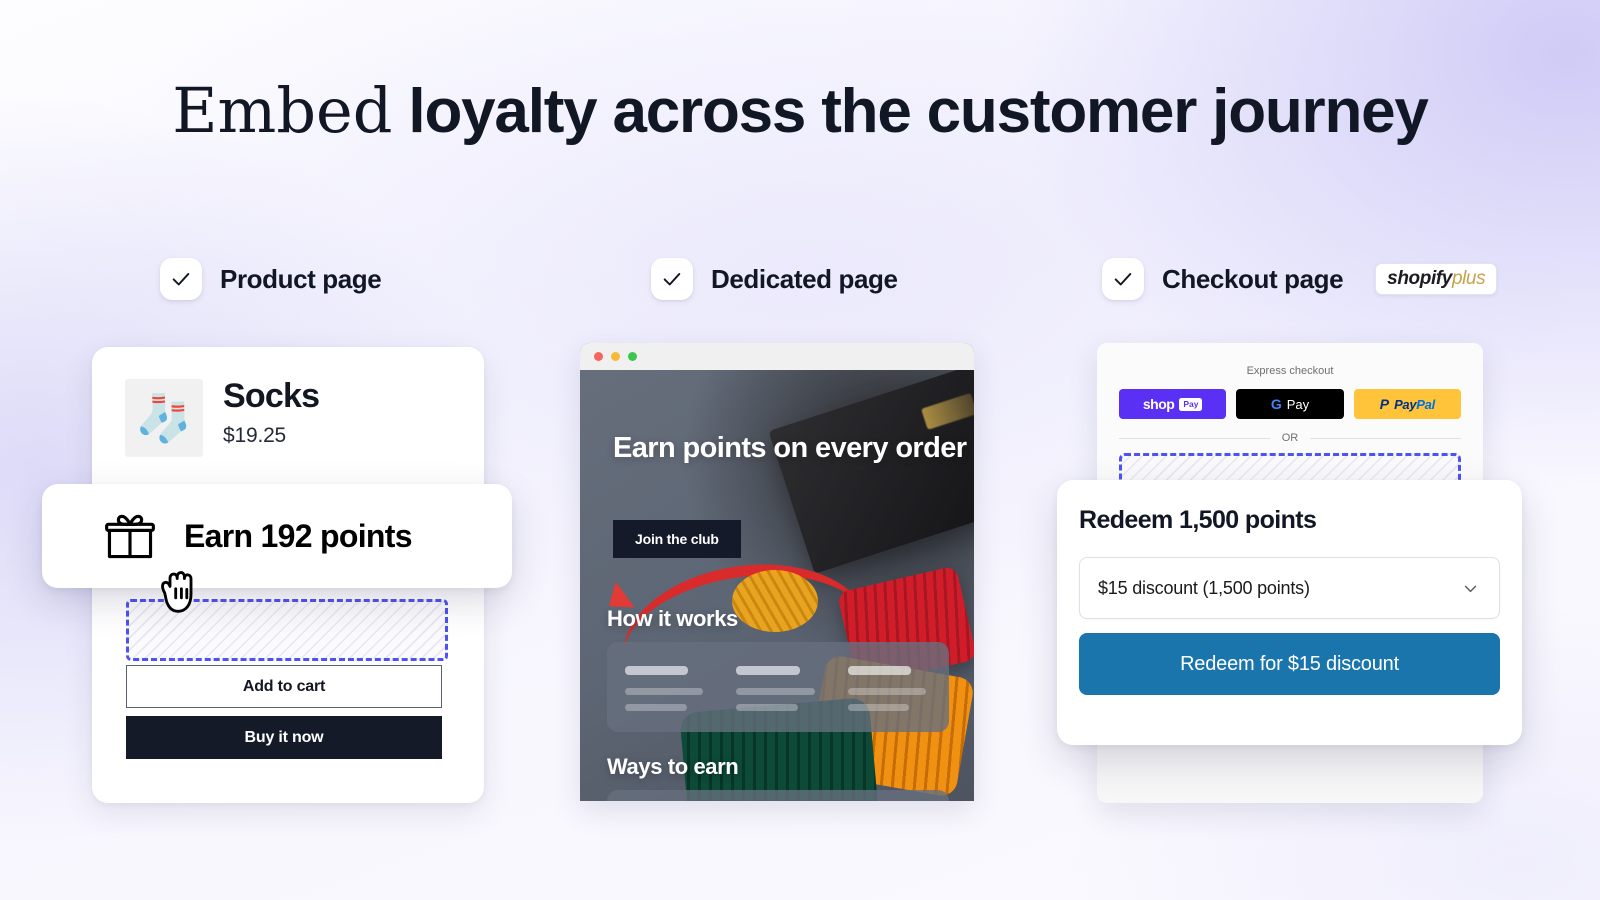 The image size is (1600, 900). Describe the element at coordinates (871, 472) in the screenshot. I see `decorative-gift-box` at that location.